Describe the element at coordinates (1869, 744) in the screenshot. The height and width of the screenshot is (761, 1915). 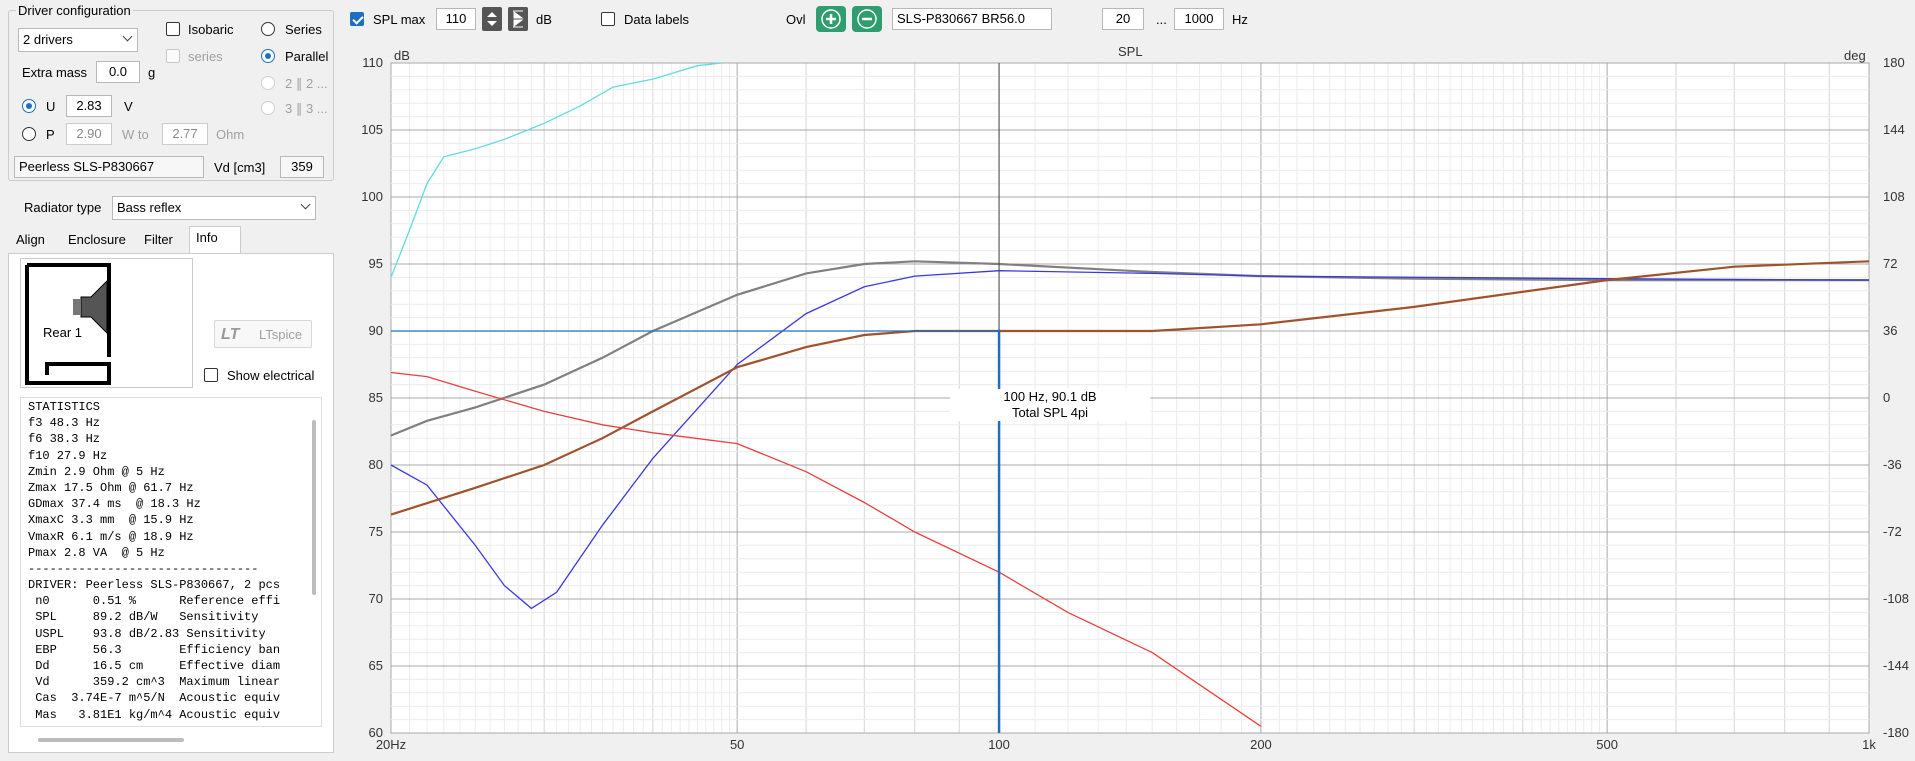
I see `tick-label: 1k` at that location.